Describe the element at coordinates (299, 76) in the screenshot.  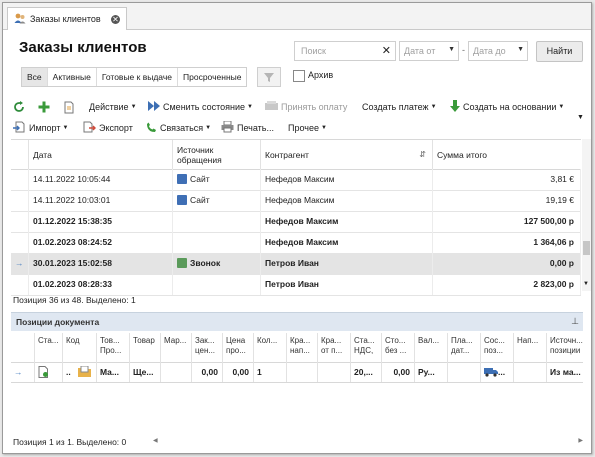
I see `archive-checkbox` at that location.